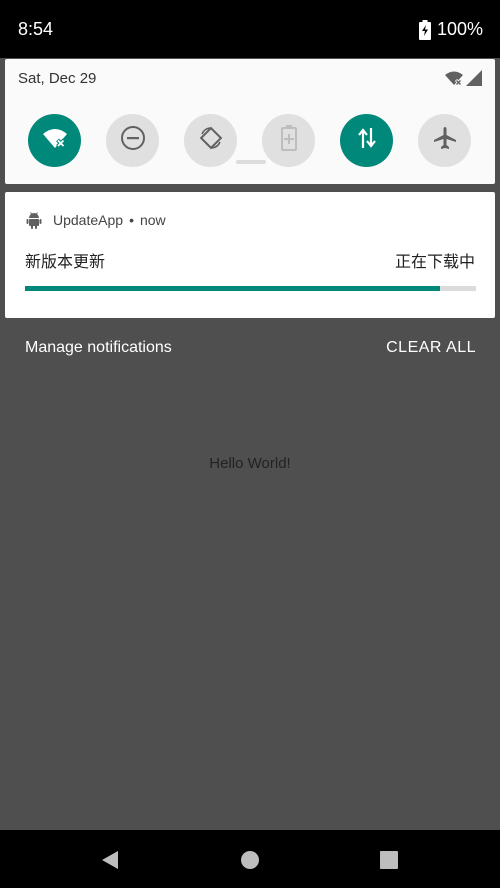 This screenshot has height=888, width=500. Describe the element at coordinates (251, 162) in the screenshot. I see `drag-handle` at that location.